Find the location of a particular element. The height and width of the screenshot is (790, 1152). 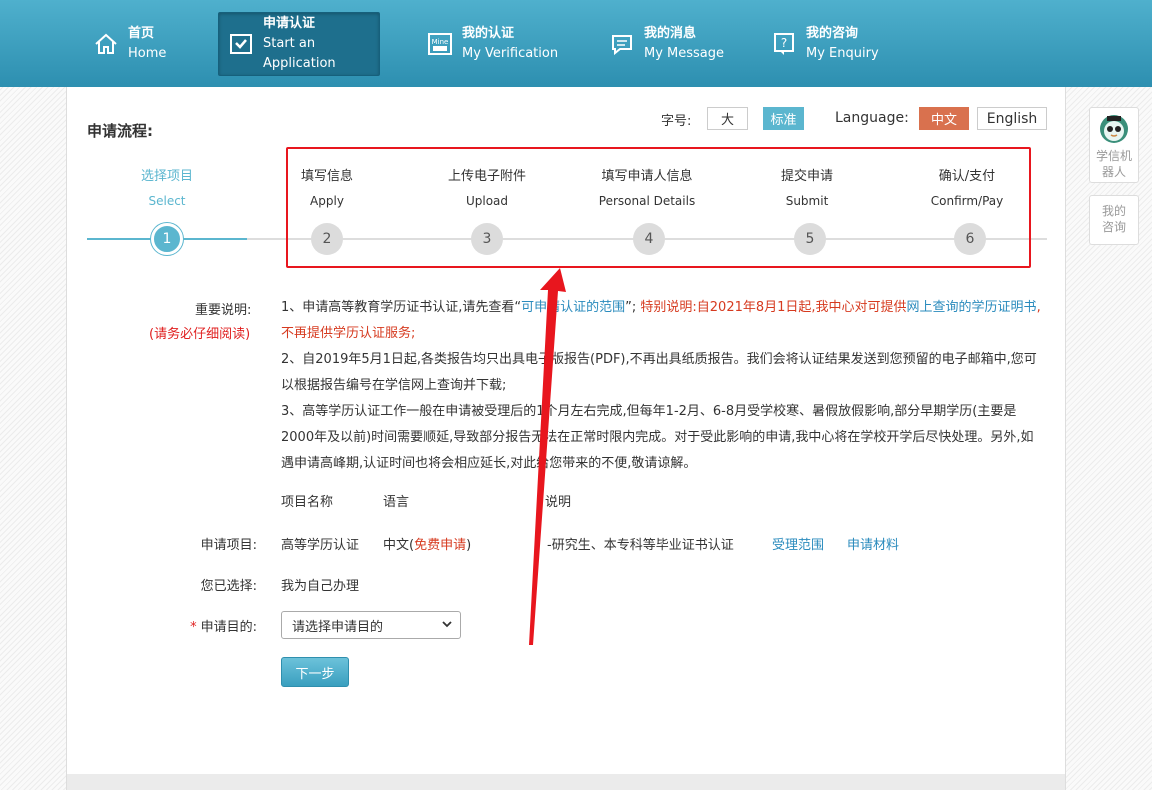

project-name: 高等学历认证 is located at coordinates (320, 545).